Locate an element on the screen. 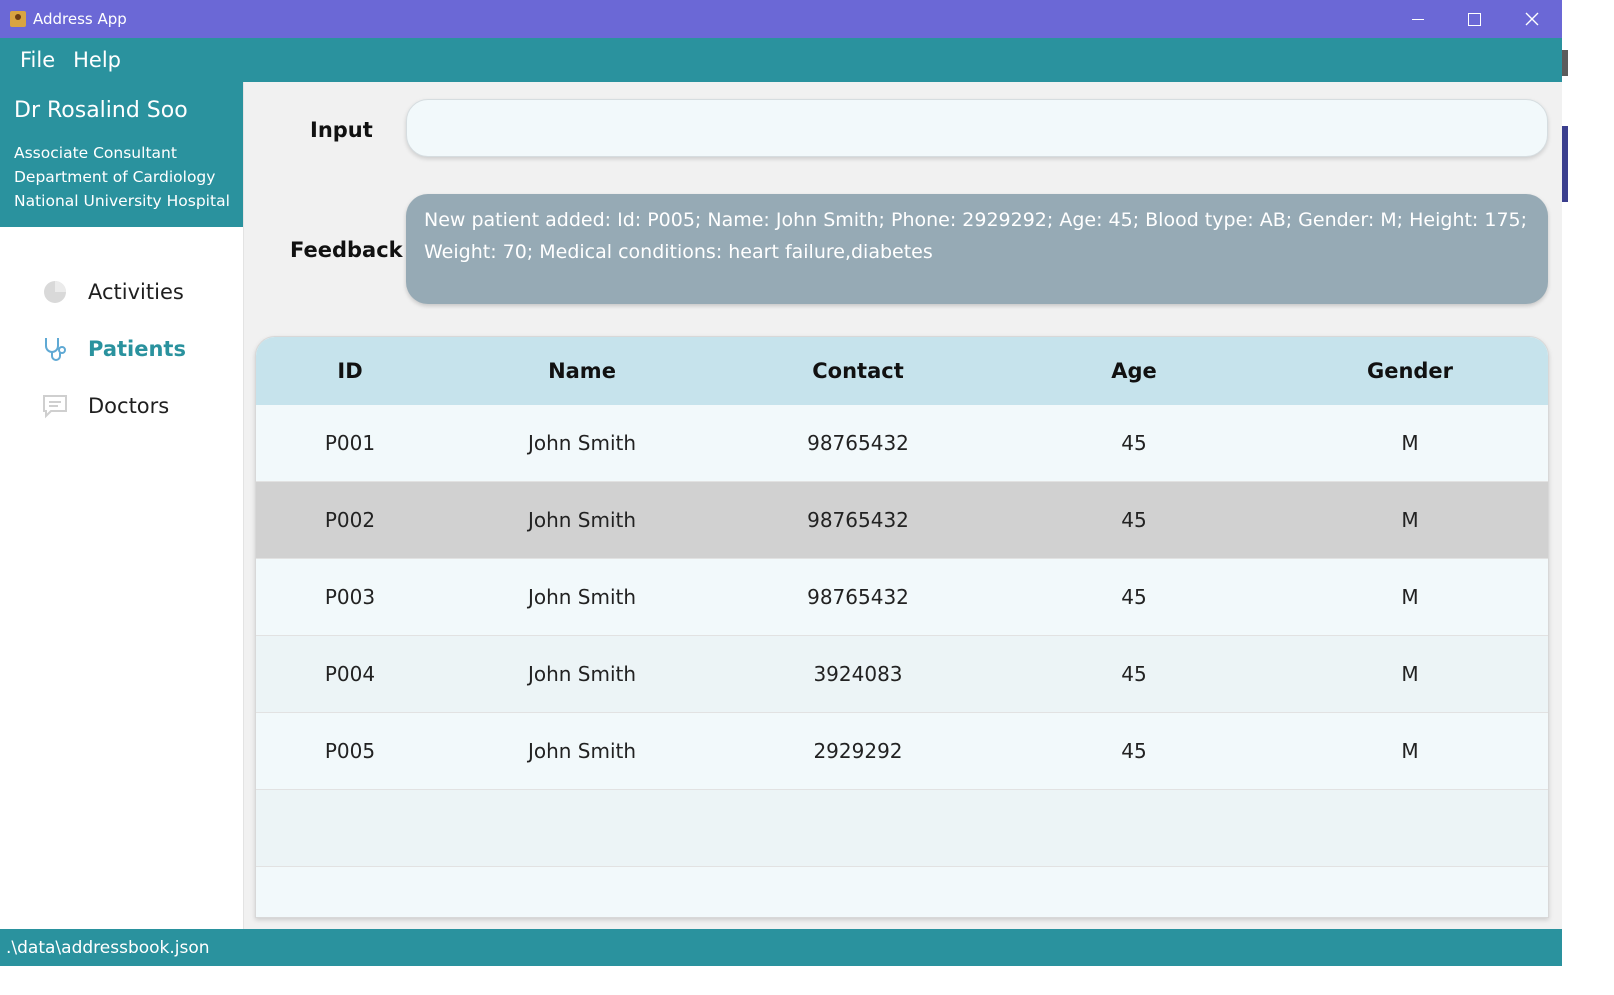 This screenshot has width=1614, height=995. sidebar-item-doctors: Doctors is located at coordinates (135, 406).